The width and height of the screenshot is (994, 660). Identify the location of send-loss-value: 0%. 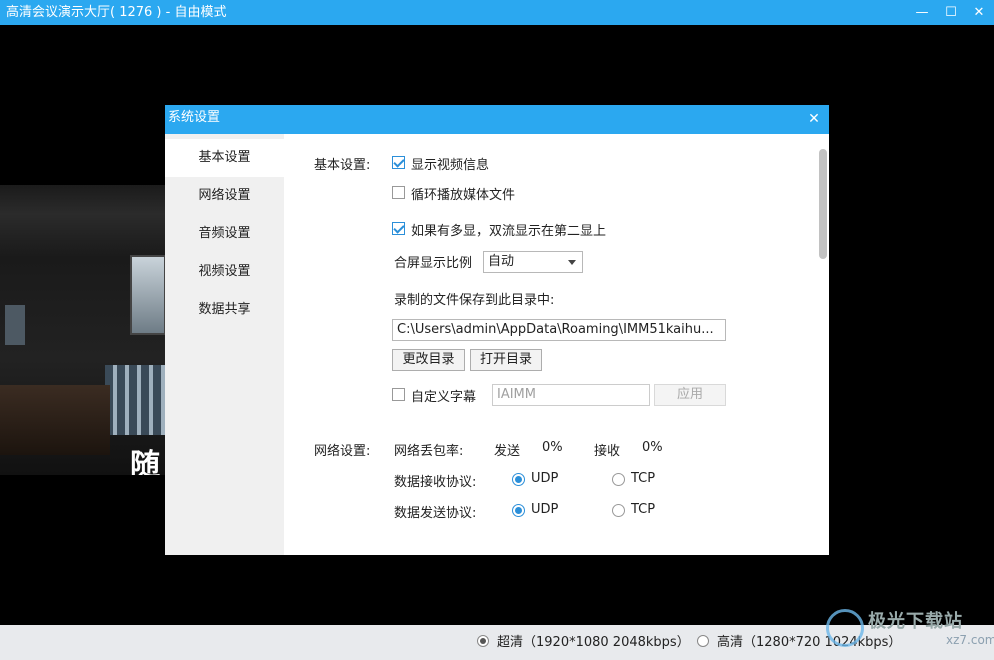
(552, 447).